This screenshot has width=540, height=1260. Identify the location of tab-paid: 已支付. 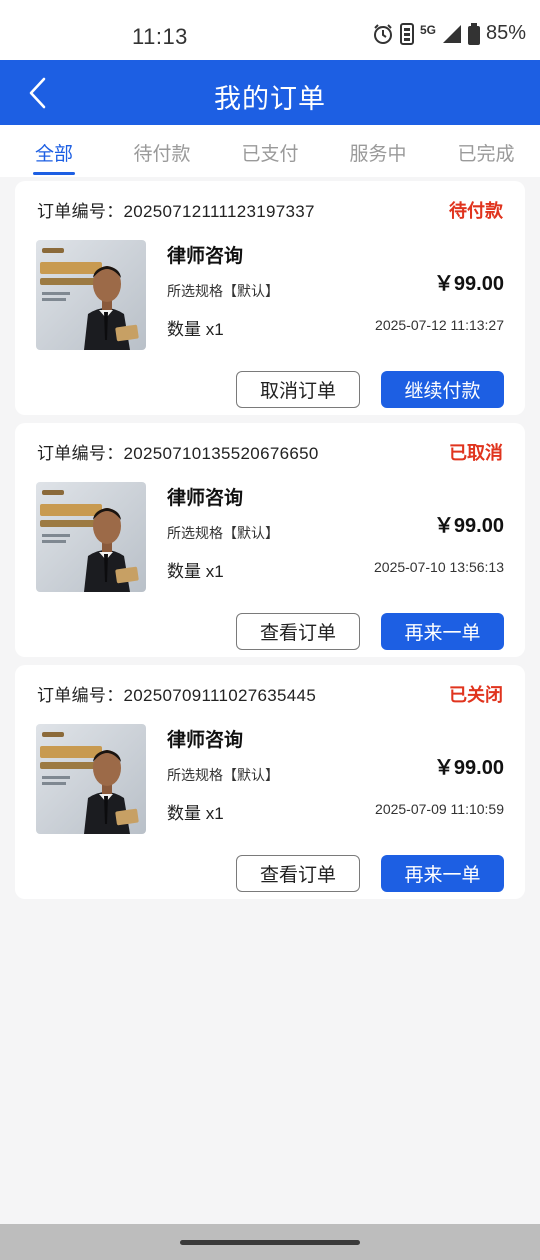
(270, 151).